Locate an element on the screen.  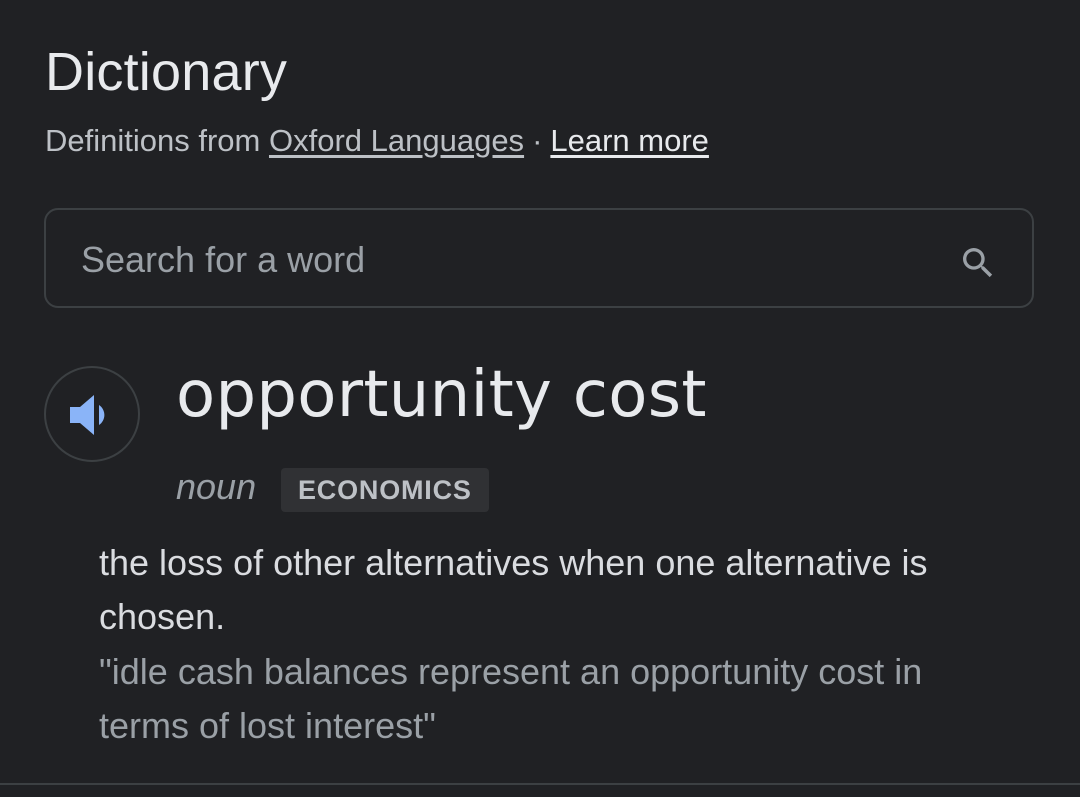
headword: opportunity cost is located at coordinates (441, 395).